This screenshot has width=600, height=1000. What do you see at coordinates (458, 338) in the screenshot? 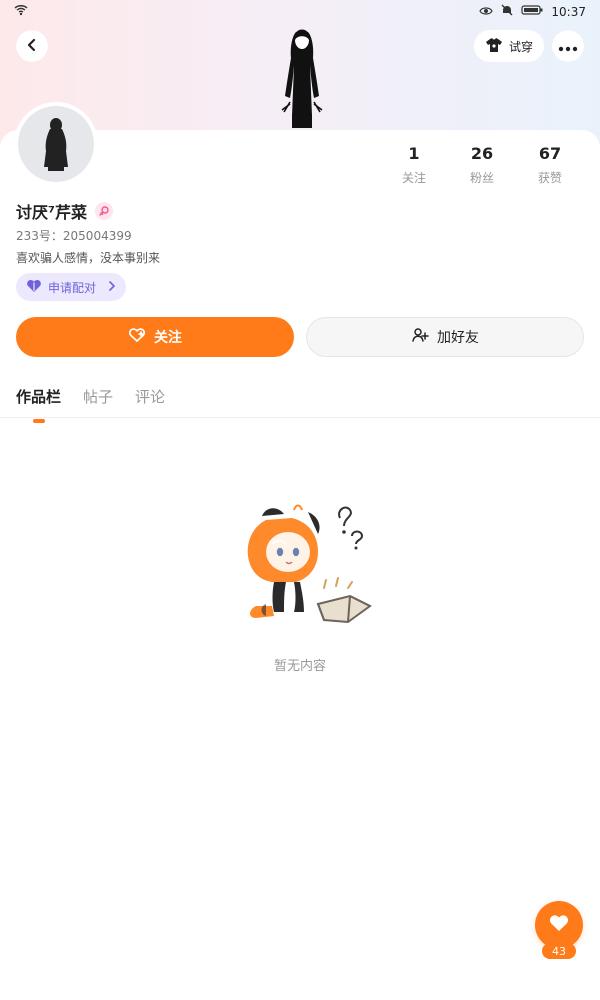
I see `add-friend-label: 加好友` at bounding box center [458, 338].